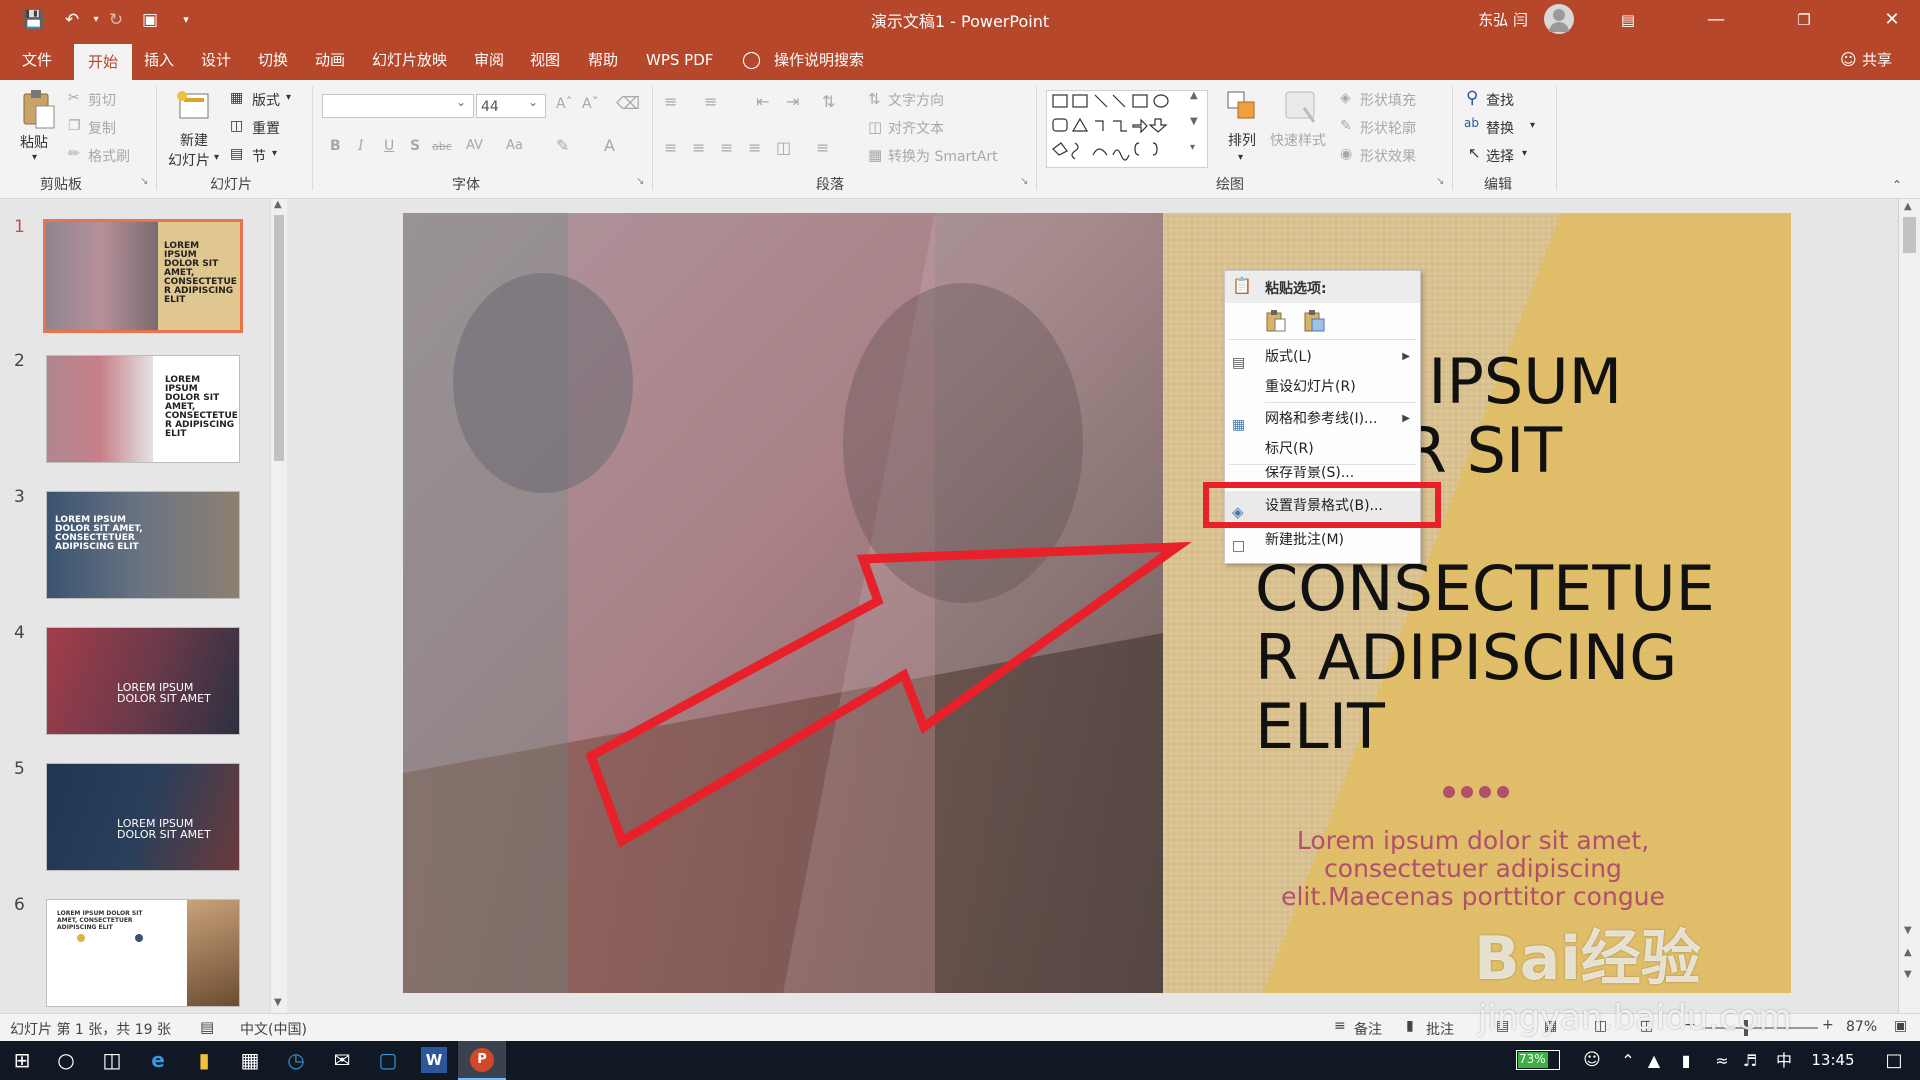 The height and width of the screenshot is (1080, 1920). I want to click on fit-to-window-icon: ▣, so click(1900, 1026).